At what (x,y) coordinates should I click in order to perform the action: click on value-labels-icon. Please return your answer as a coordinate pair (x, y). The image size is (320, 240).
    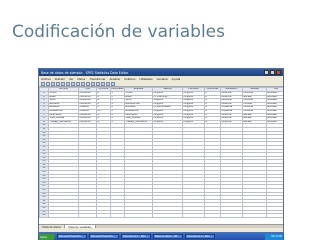
    Looking at the image, I should click on (113, 83).